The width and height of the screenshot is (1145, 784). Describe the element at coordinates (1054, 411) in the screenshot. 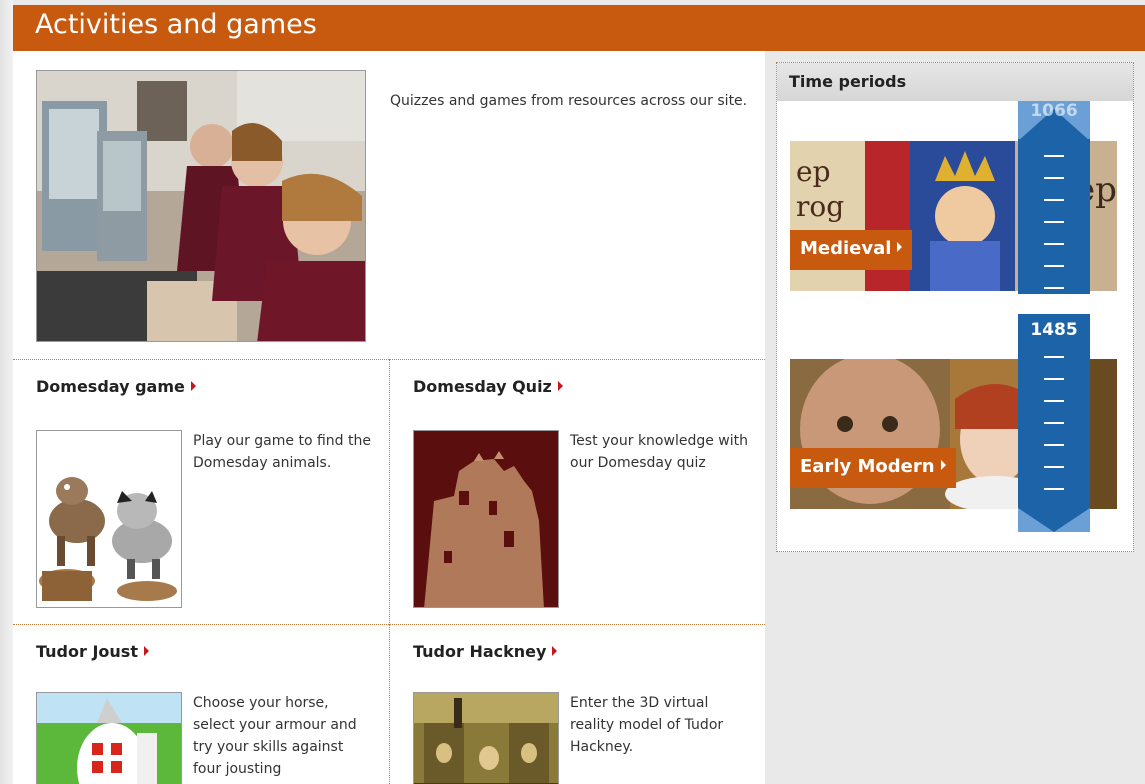

I see `timeline-segment-early-modern: 1485` at that location.